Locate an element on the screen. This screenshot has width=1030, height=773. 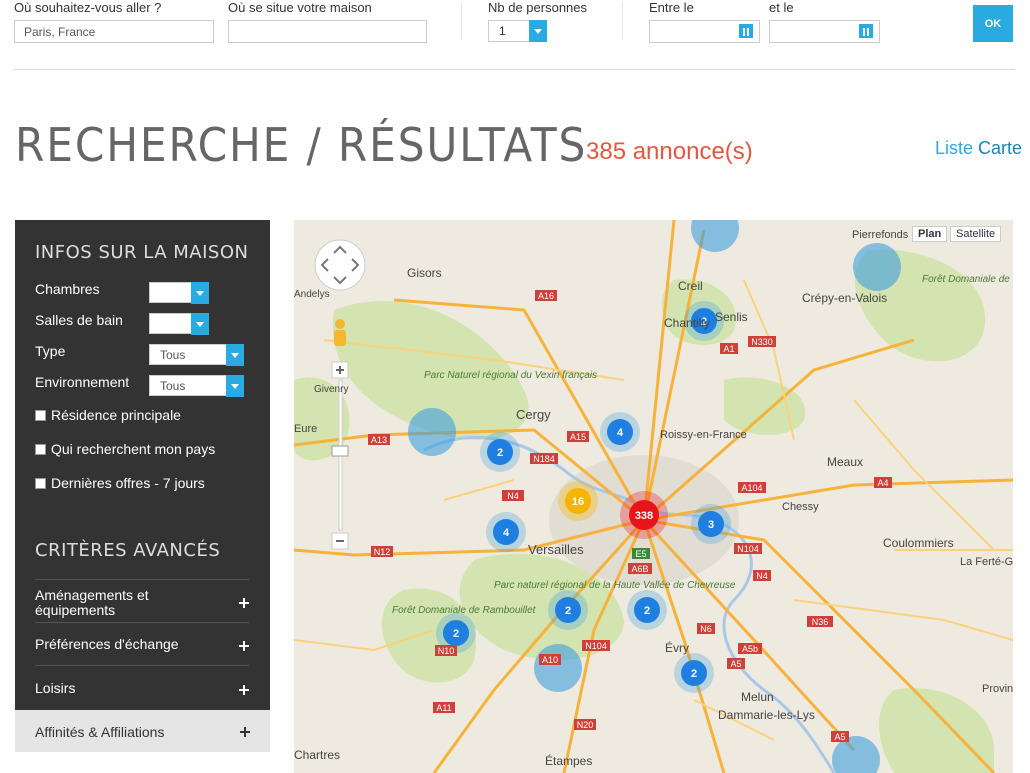
home-location-input is located at coordinates (327, 31).